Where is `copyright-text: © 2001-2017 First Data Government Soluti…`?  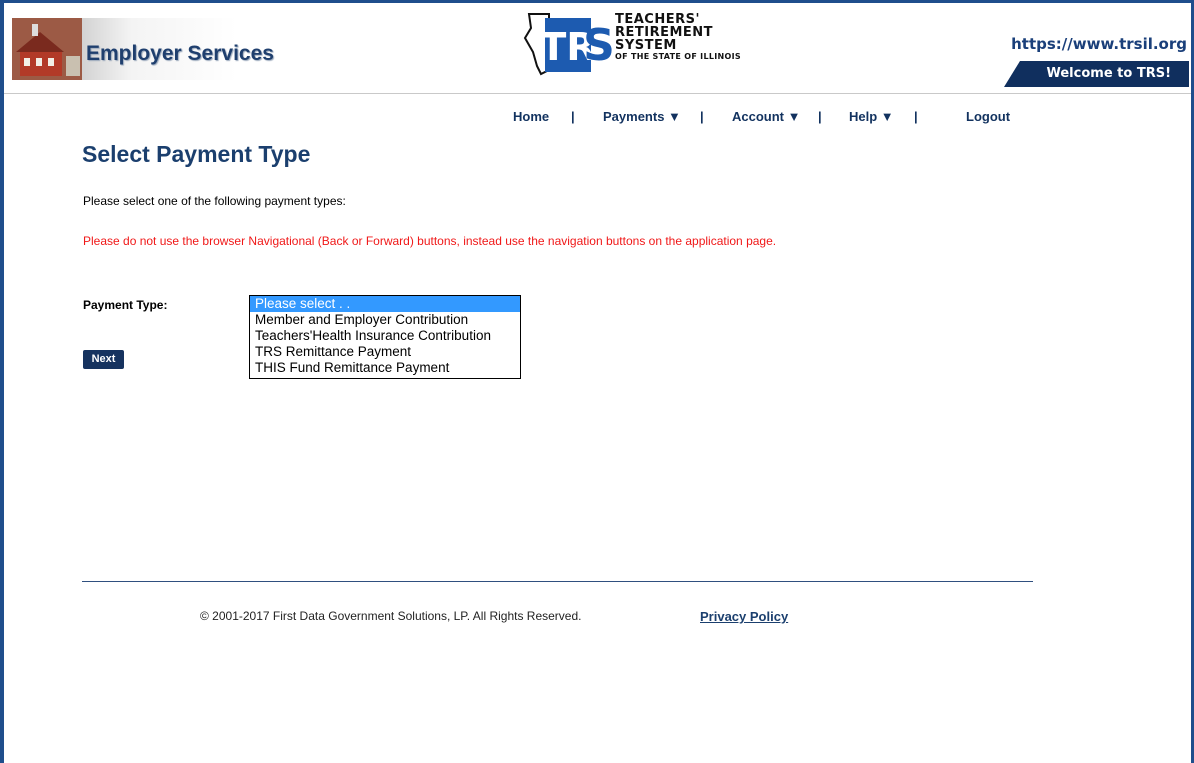 copyright-text: © 2001-2017 First Data Government Soluti… is located at coordinates (391, 616).